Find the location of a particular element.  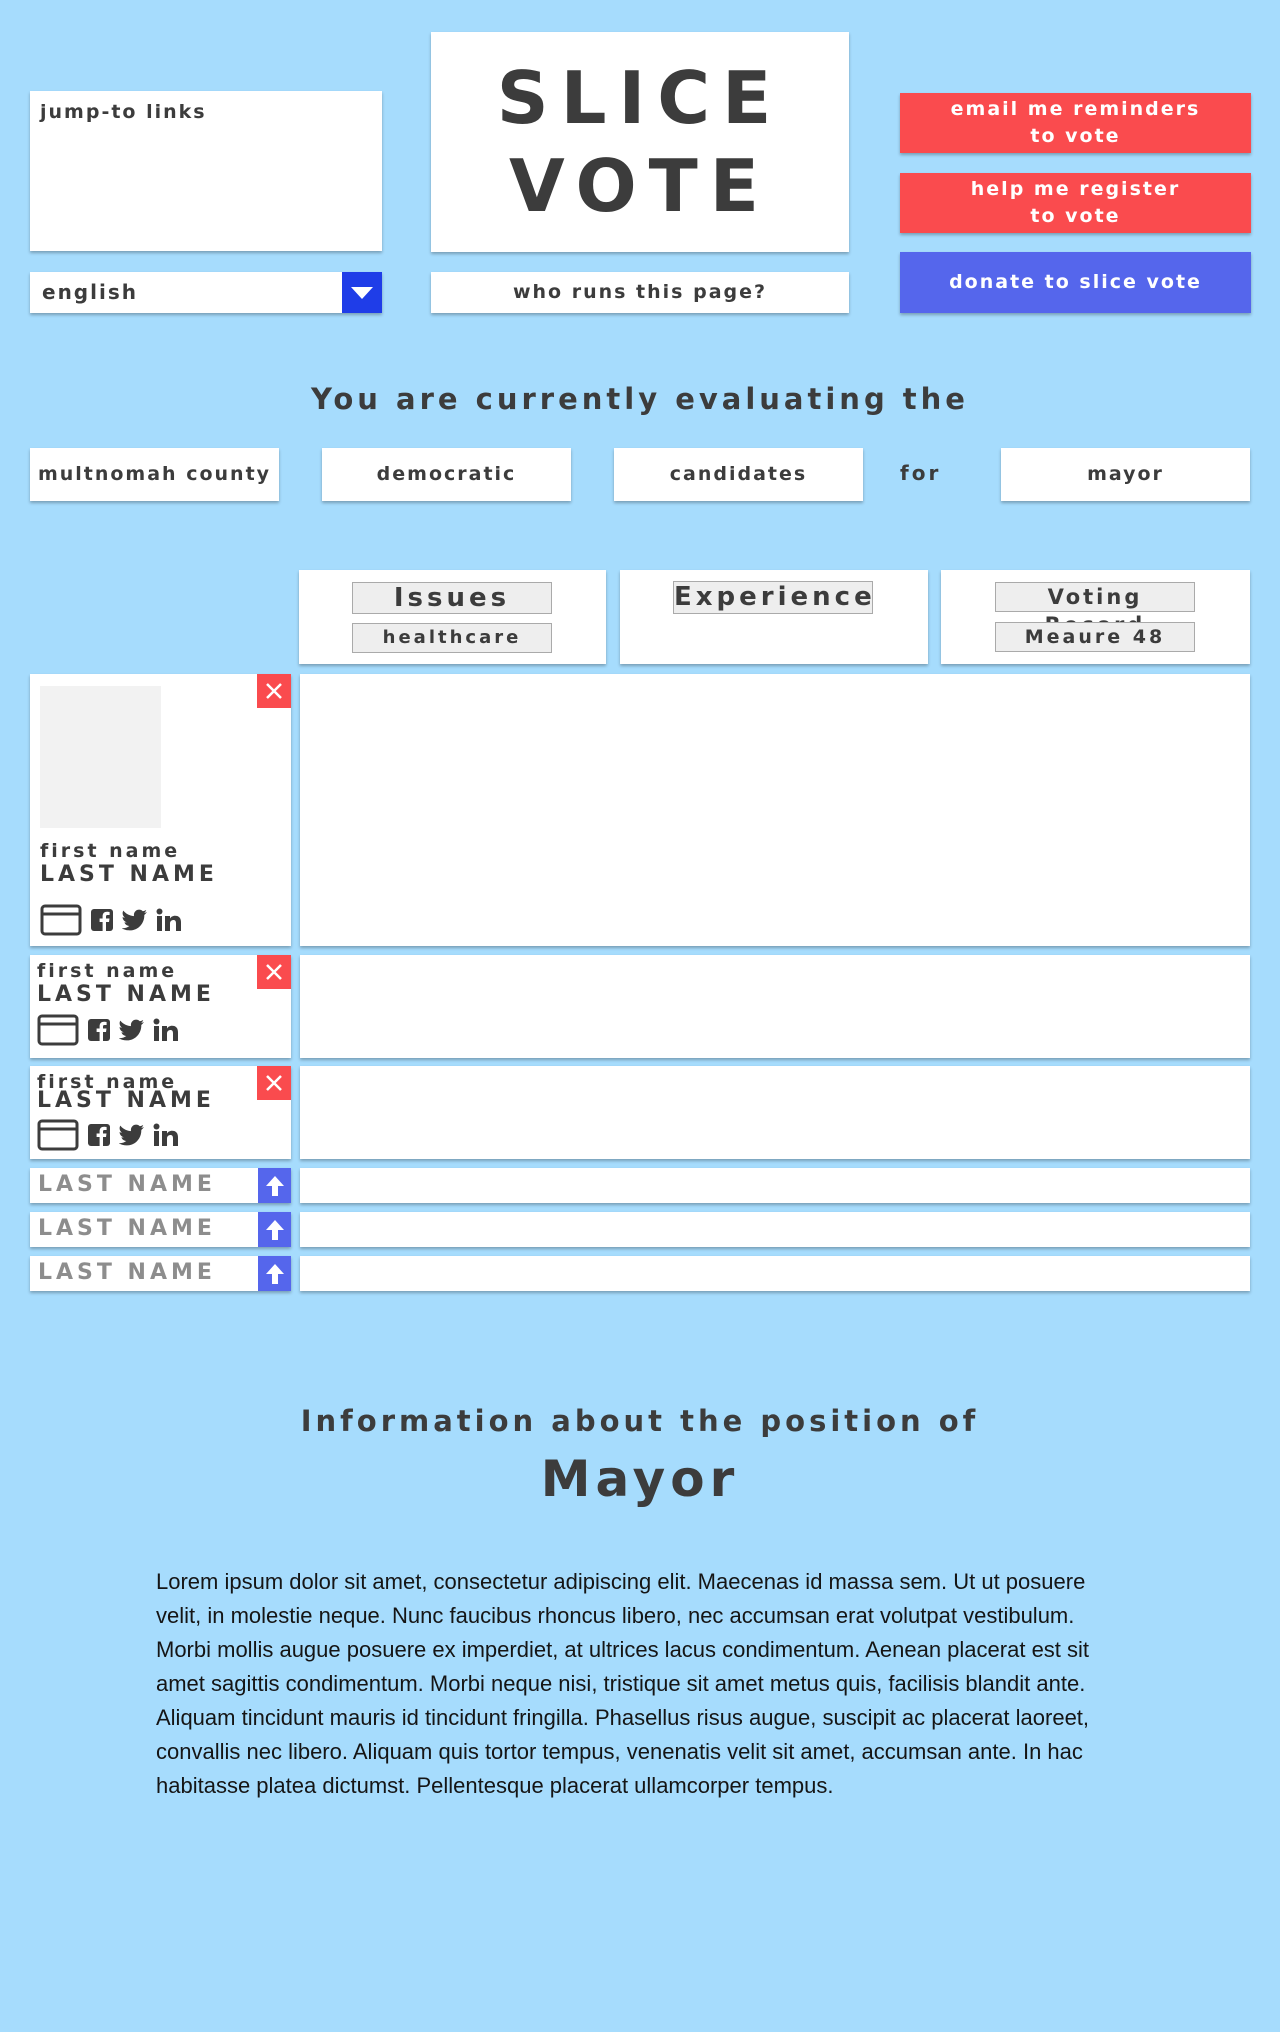

email-reminders-button: email me reminders to vote is located at coordinates (1075, 123).